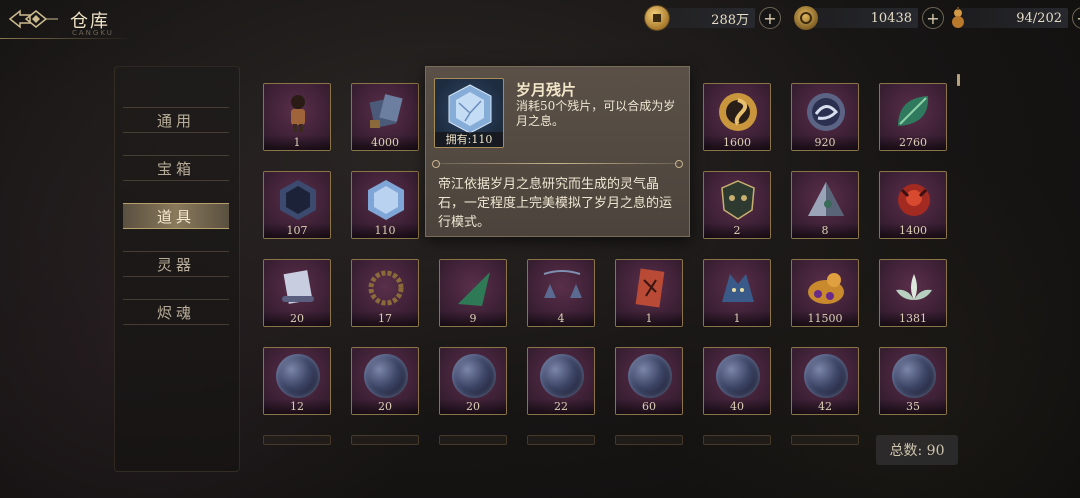 This screenshot has width=1080, height=498. I want to click on item-slot: 35, so click(913, 381).